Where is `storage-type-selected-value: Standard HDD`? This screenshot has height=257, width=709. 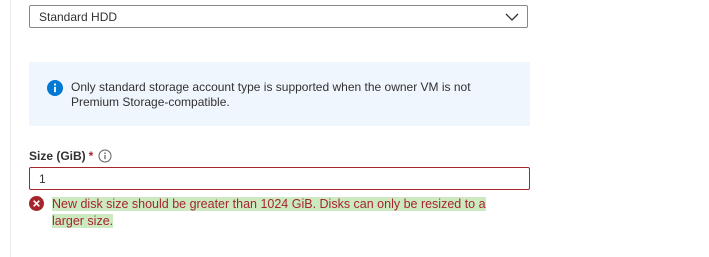
storage-type-selected-value: Standard HDD is located at coordinates (78, 17).